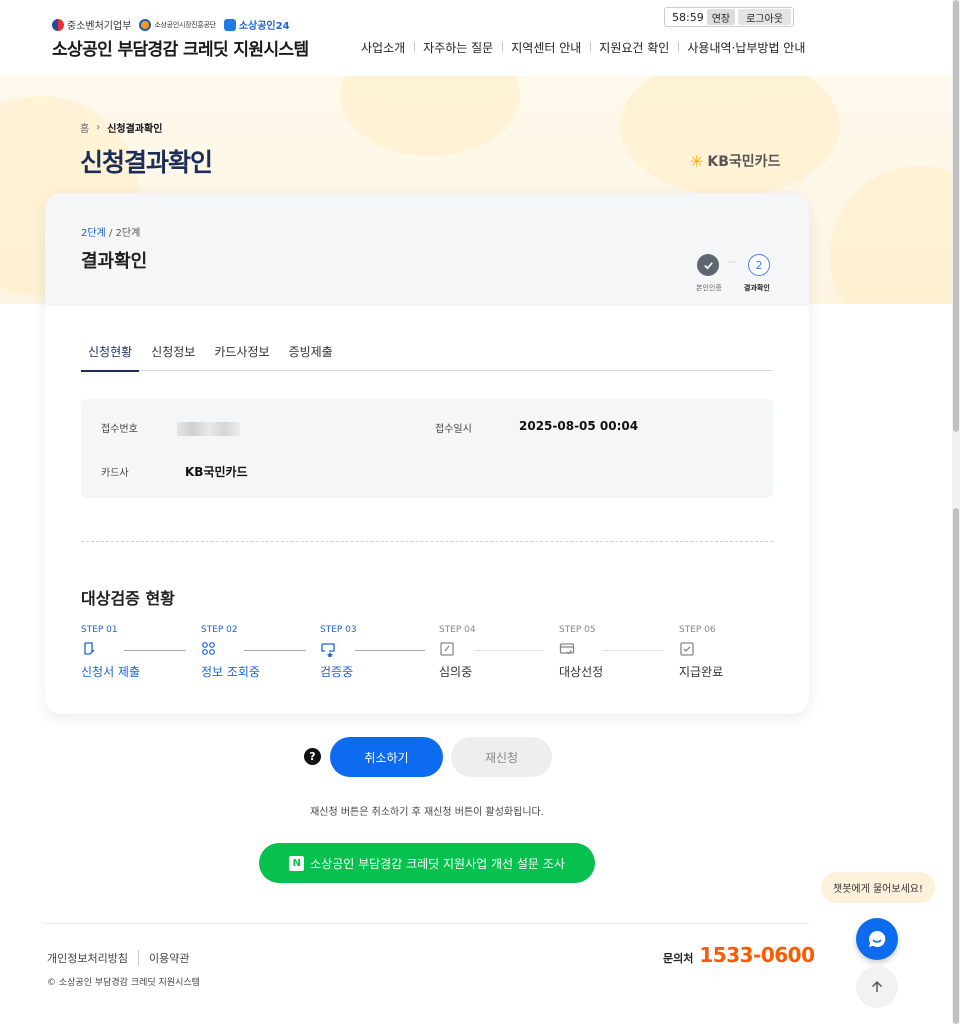 The image size is (960, 1024). I want to click on copyright: © 소상공인 부담경감 크레딧 지원시스템, so click(123, 983).